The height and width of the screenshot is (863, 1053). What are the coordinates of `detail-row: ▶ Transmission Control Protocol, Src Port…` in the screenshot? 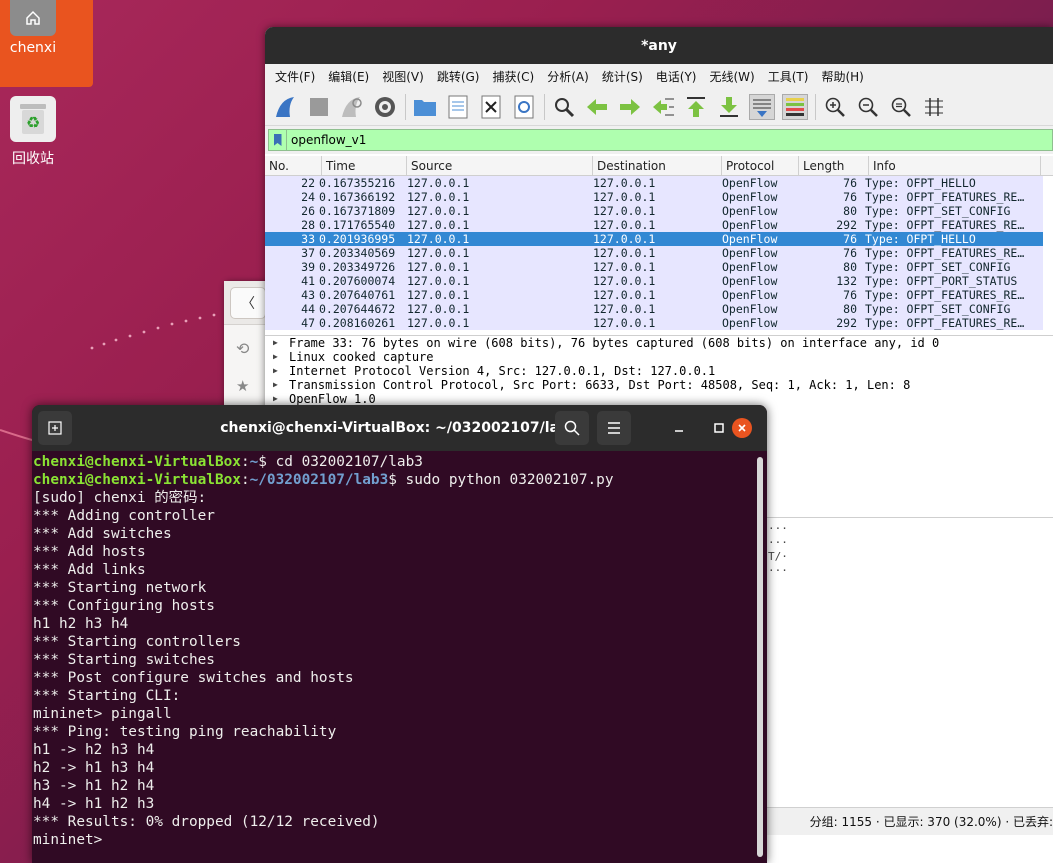 It's located at (659, 385).